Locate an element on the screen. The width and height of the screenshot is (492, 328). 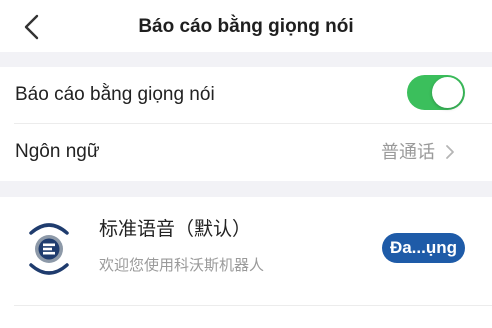
row-divider is located at coordinates (253, 305).